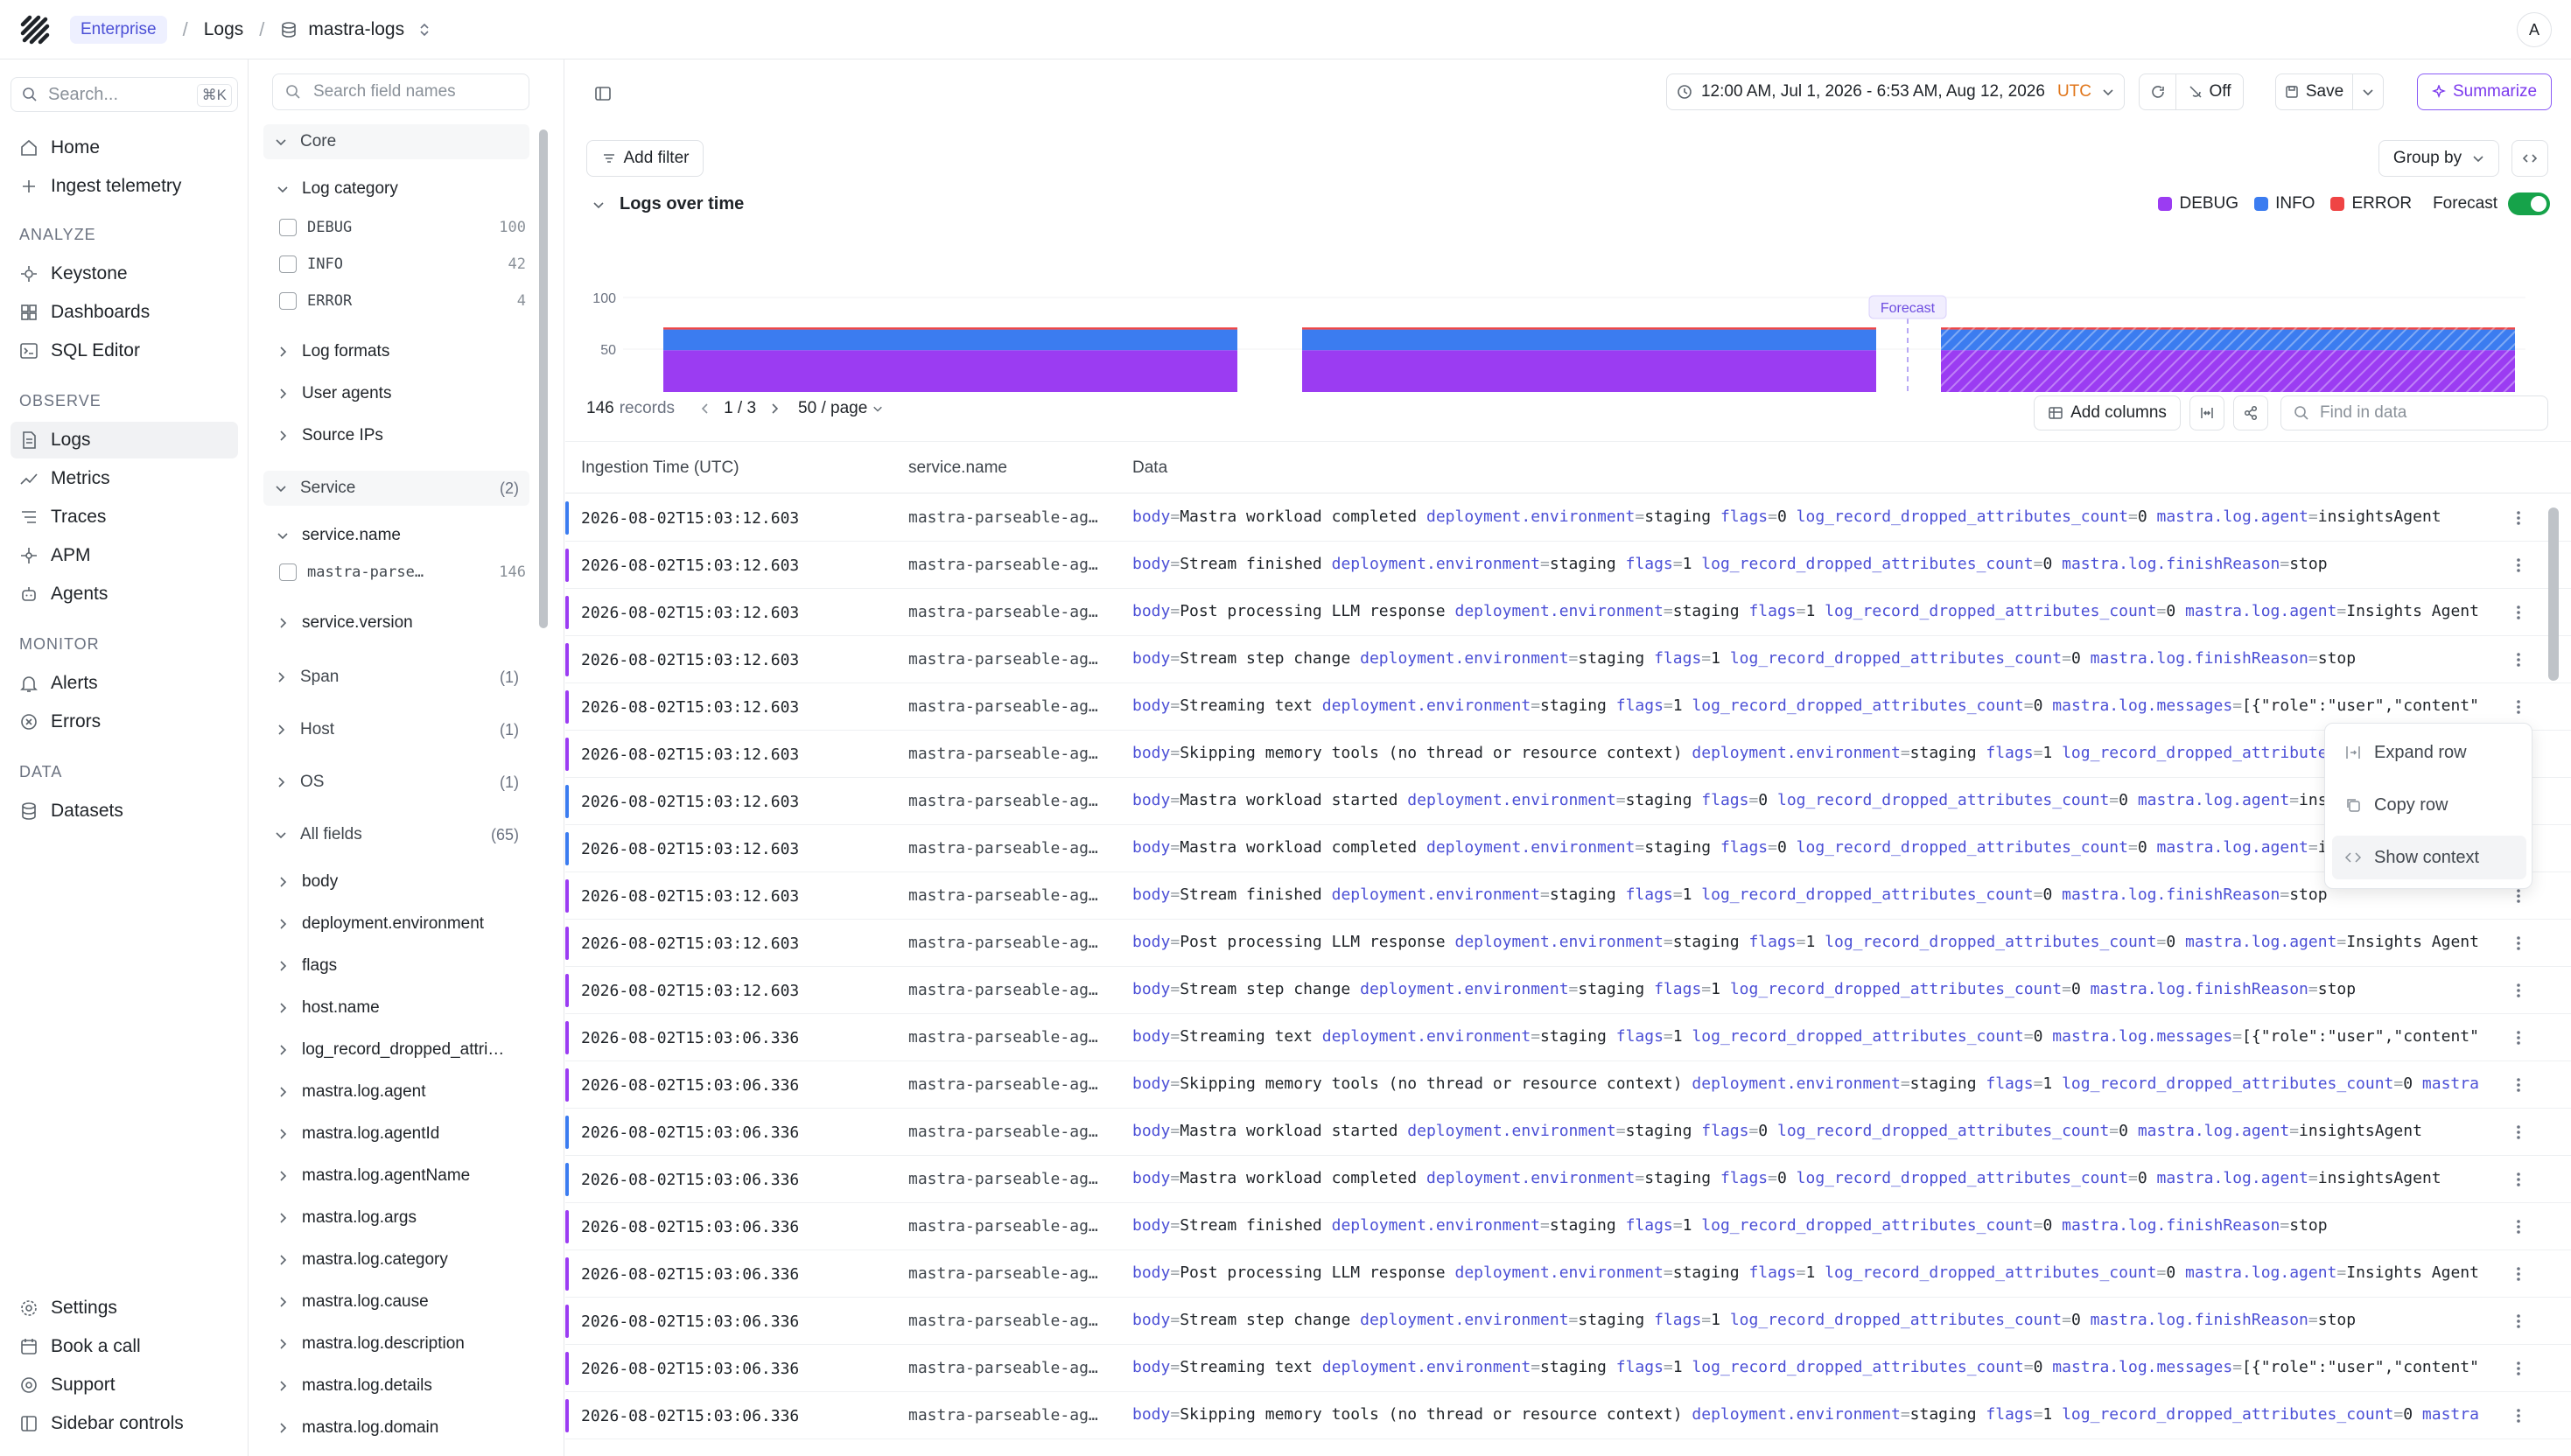  I want to click on level-debug-checkbox: DEBUG 100, so click(402, 227).